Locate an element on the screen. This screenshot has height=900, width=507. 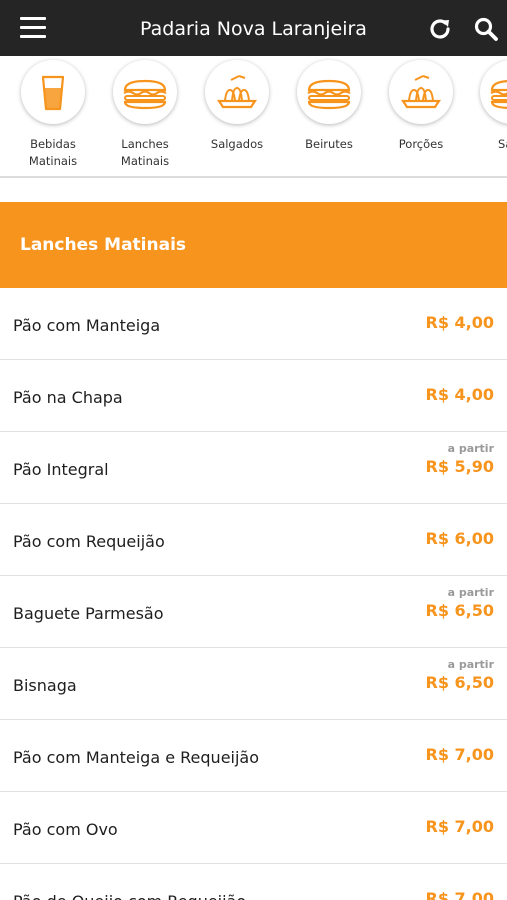
menu-item: Pão Integral a partir R$ 5,90 is located at coordinates (253, 468).